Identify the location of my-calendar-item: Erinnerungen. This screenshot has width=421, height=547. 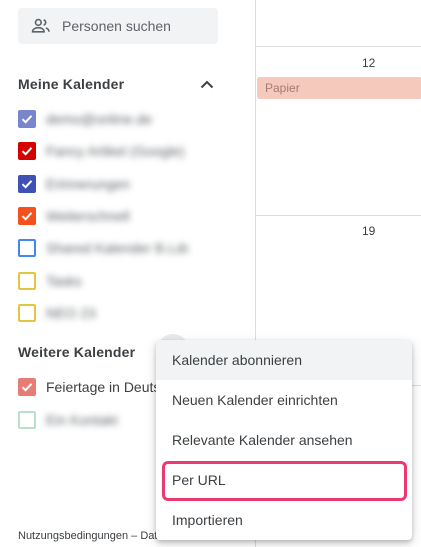
(74, 184).